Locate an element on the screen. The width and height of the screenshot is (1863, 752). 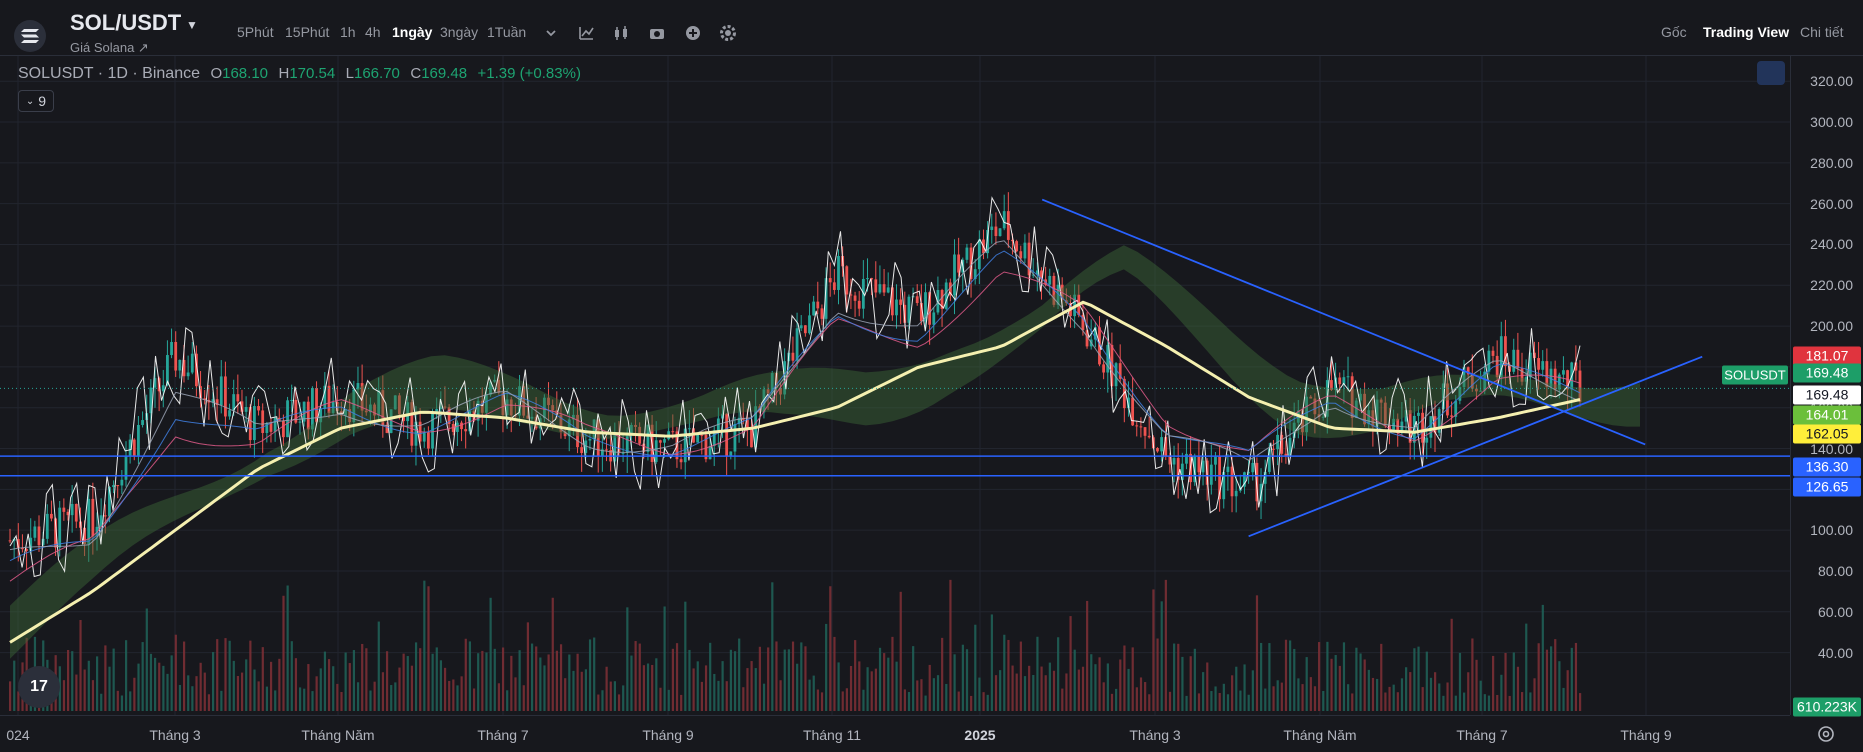
symbol-title: SOL/USDT is located at coordinates (125, 23).